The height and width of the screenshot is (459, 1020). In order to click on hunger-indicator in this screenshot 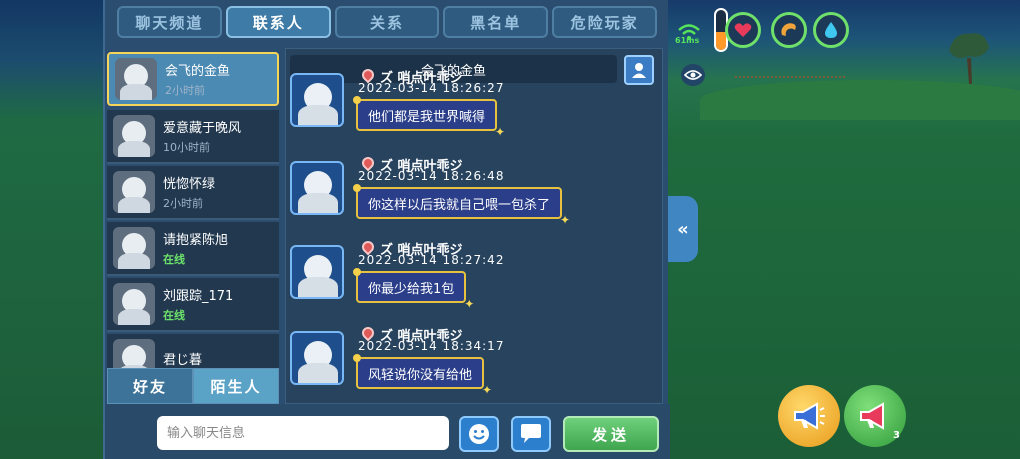, I will do `click(789, 30)`.